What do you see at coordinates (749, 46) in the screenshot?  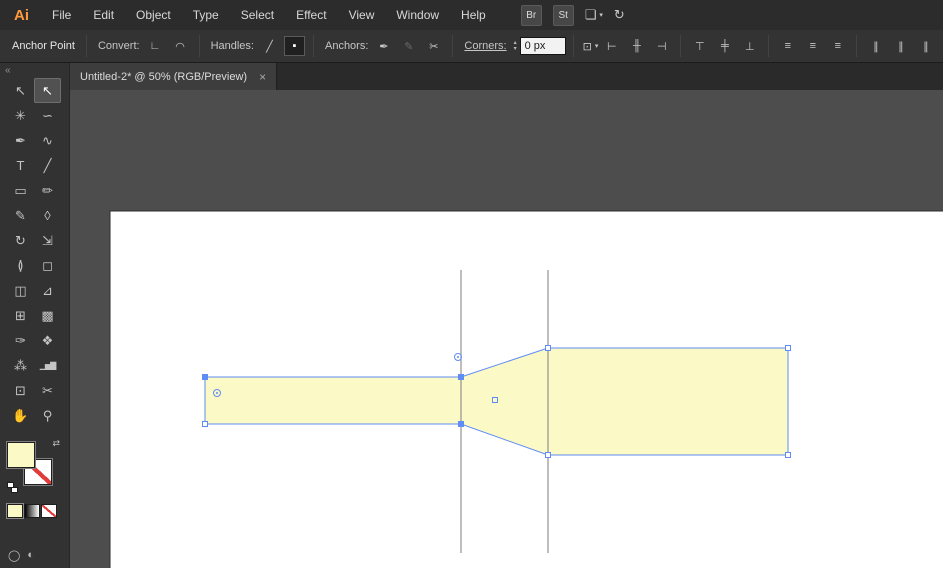 I see `align-bottom-button: ⊥` at bounding box center [749, 46].